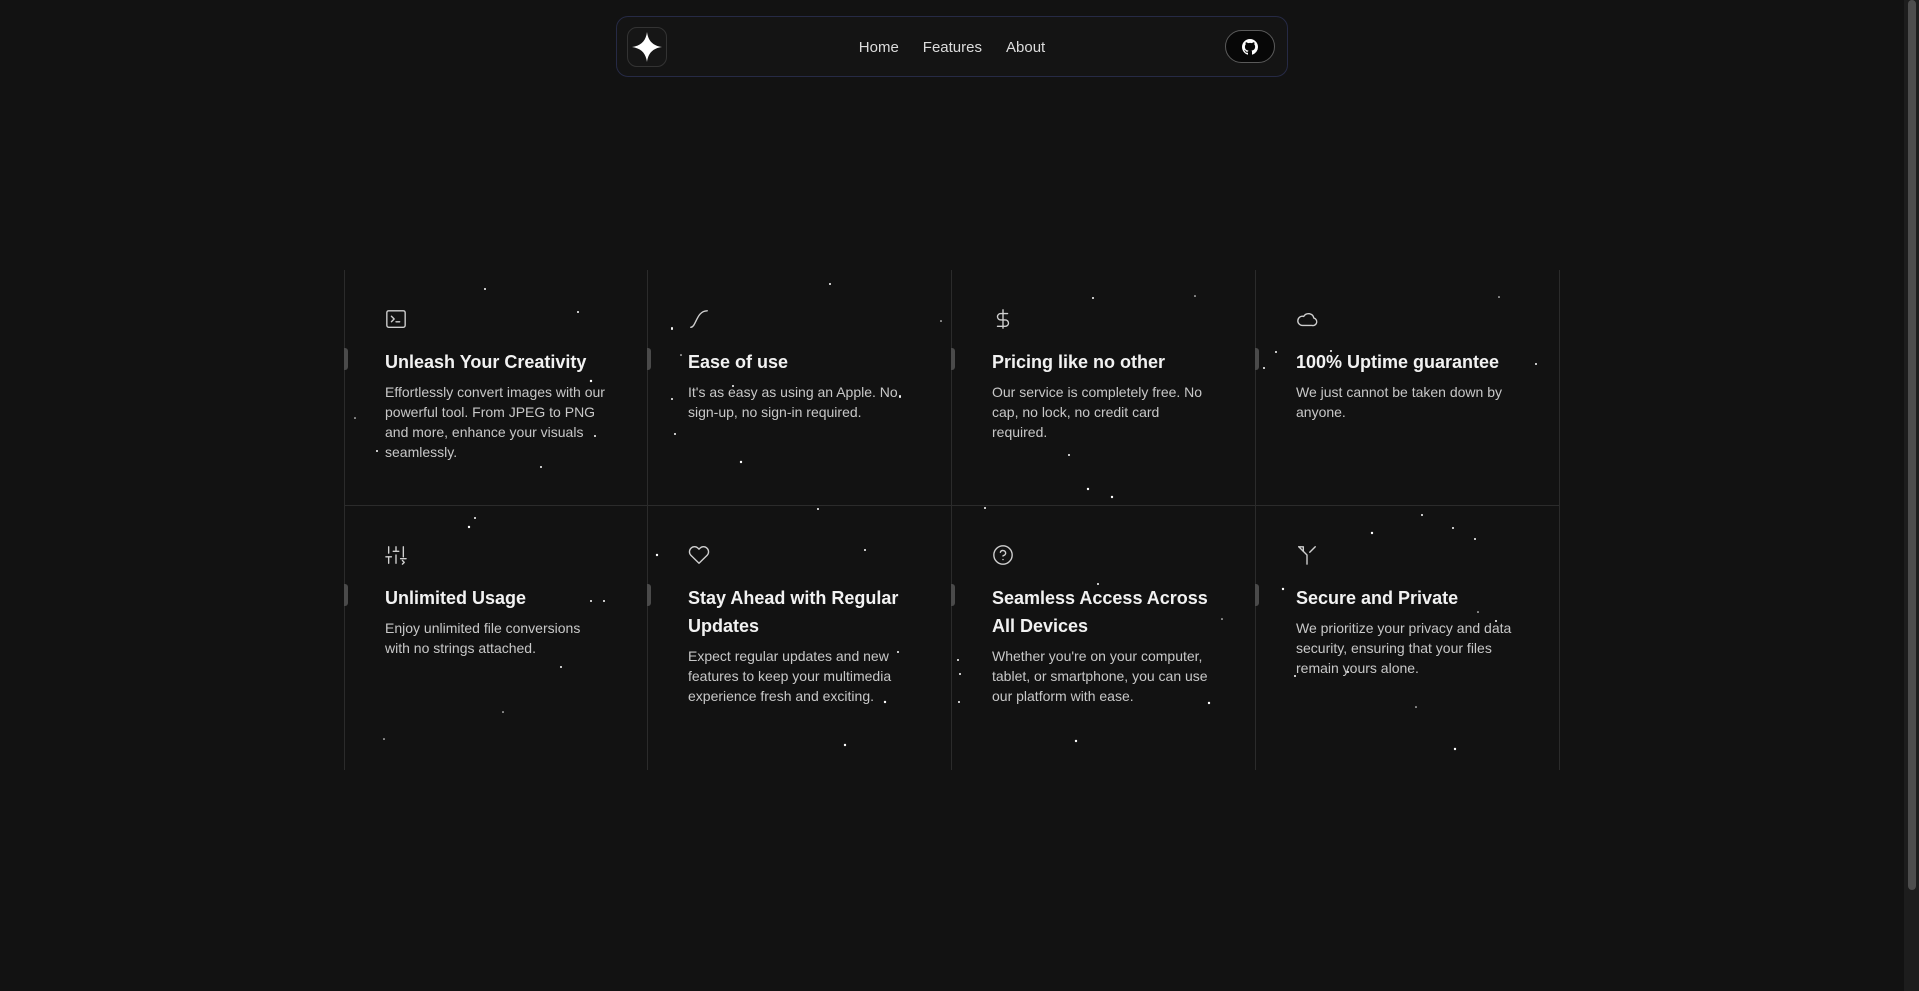 The width and height of the screenshot is (1919, 991). Describe the element at coordinates (1079, 362) in the screenshot. I see `feature-title: Pricing like no other` at that location.